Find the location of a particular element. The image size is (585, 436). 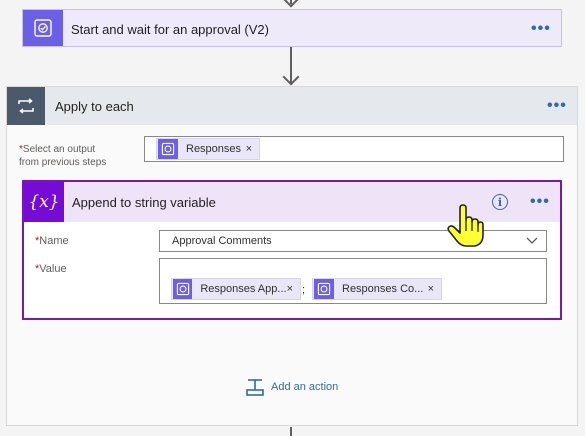

responses-token: Responses × is located at coordinates (208, 149).